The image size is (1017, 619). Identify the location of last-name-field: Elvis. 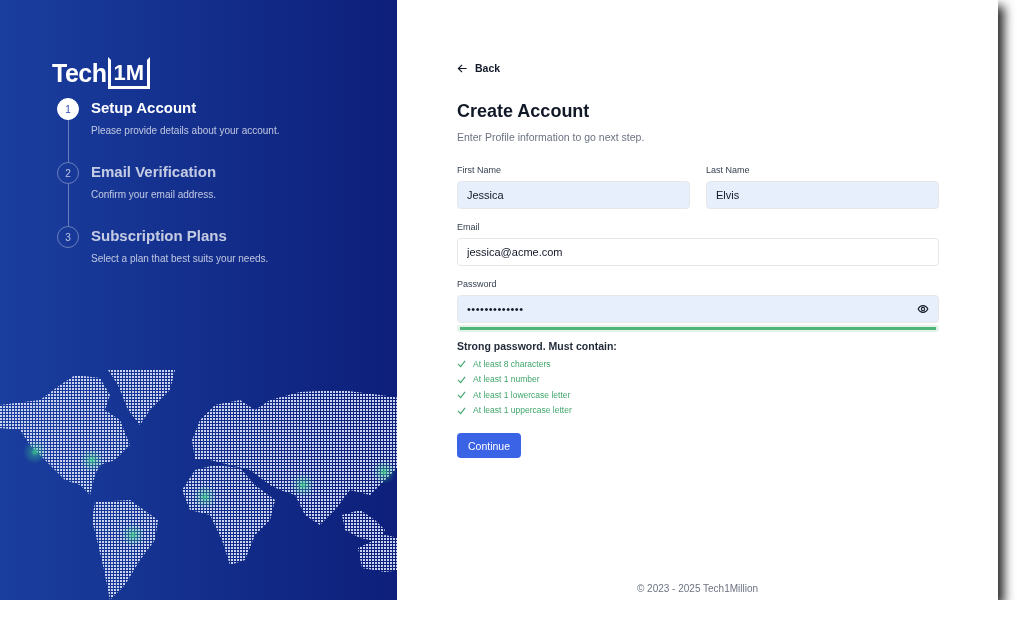
(822, 195).